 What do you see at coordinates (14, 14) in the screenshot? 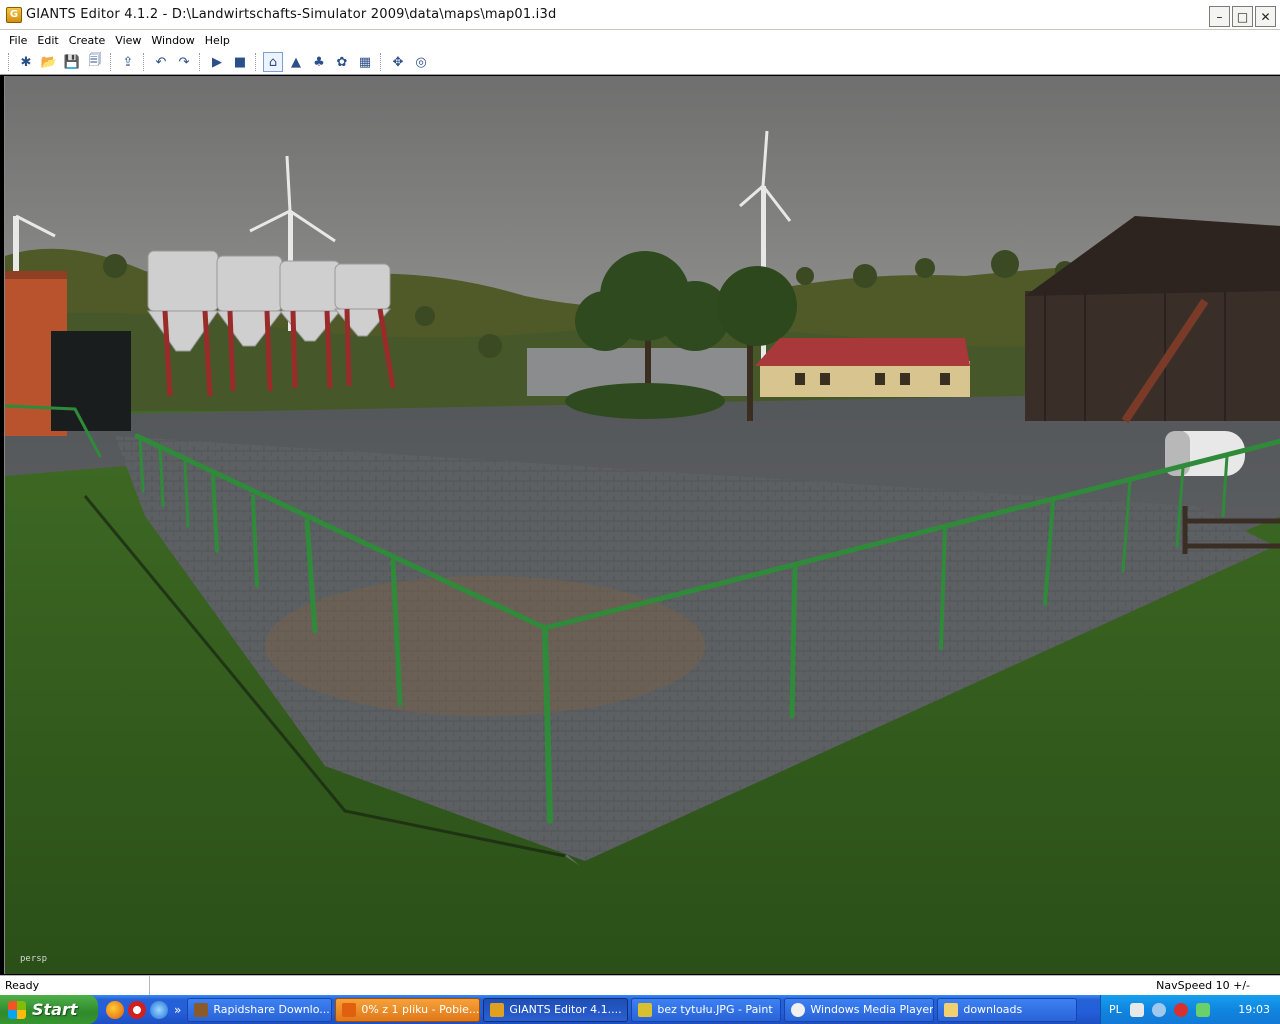
I see `app-icon: G` at bounding box center [14, 14].